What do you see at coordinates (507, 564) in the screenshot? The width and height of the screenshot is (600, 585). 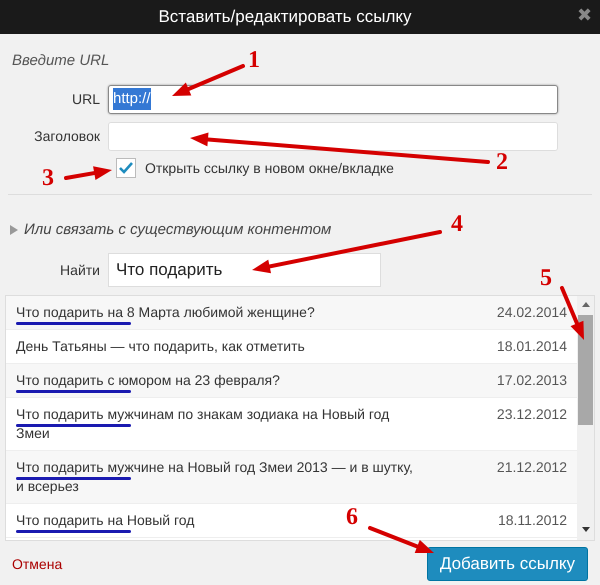 I see `submit-button: Добавить ссылку` at bounding box center [507, 564].